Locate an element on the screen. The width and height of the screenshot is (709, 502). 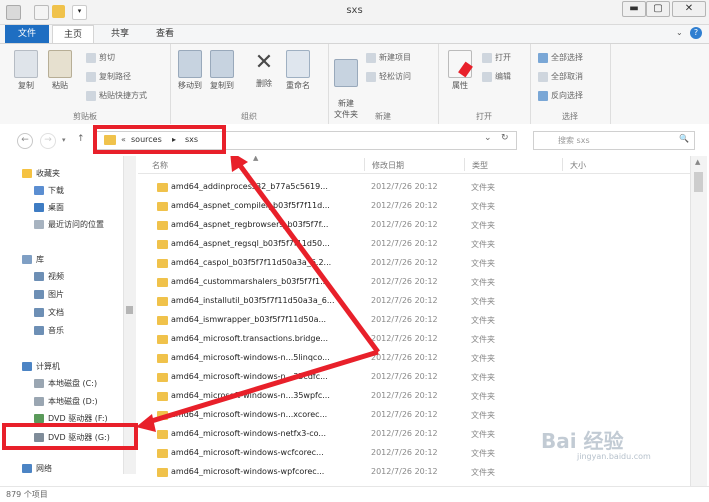
delete-button: ✕ 删除 is located at coordinates (264, 69).